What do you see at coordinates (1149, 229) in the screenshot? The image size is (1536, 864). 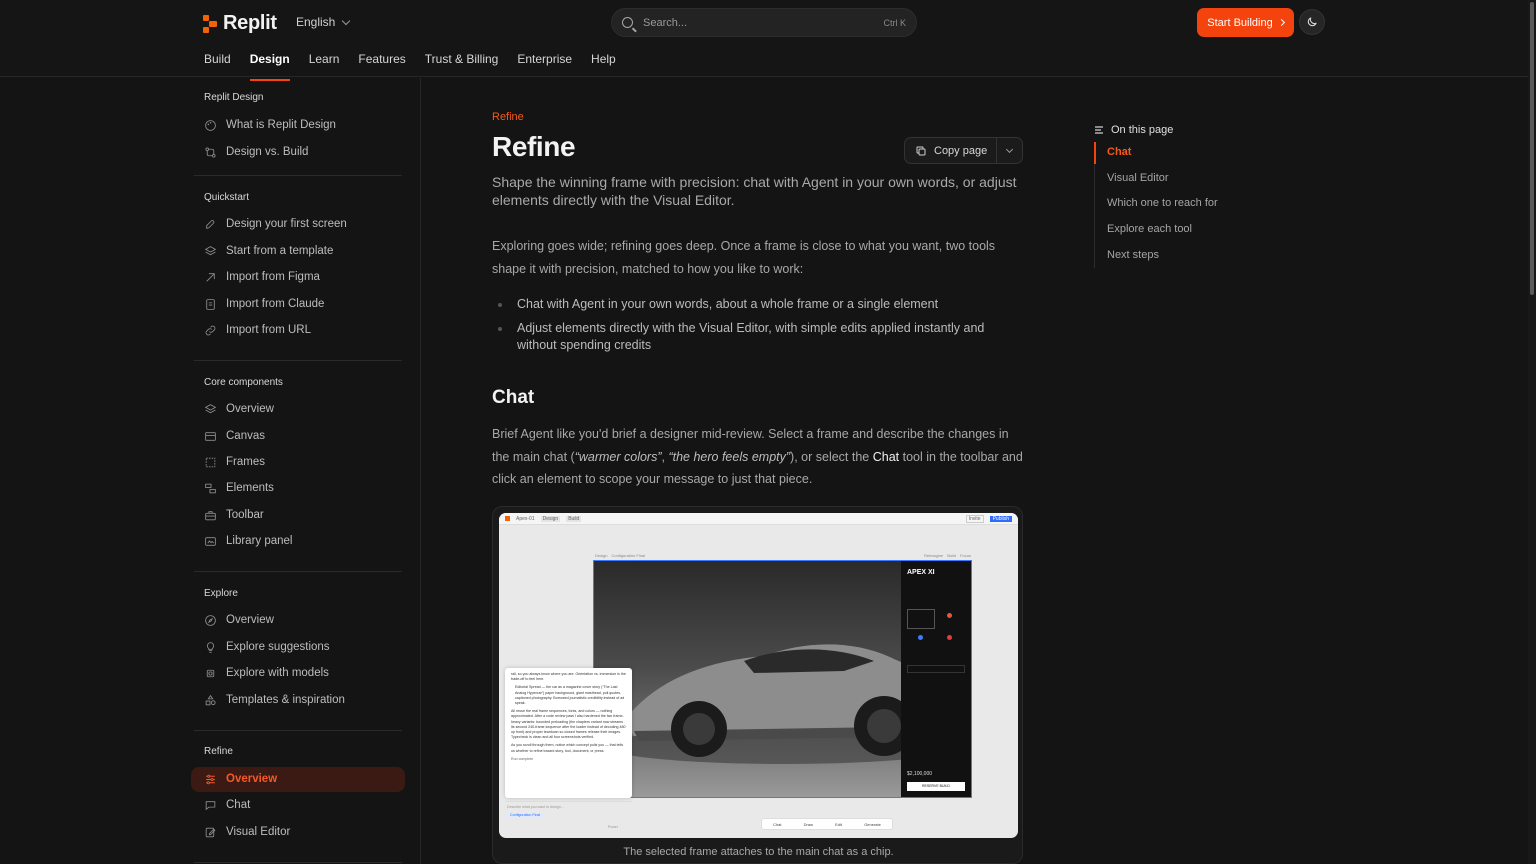 I see `toc-item-explore-each-tool: Explore each tool` at bounding box center [1149, 229].